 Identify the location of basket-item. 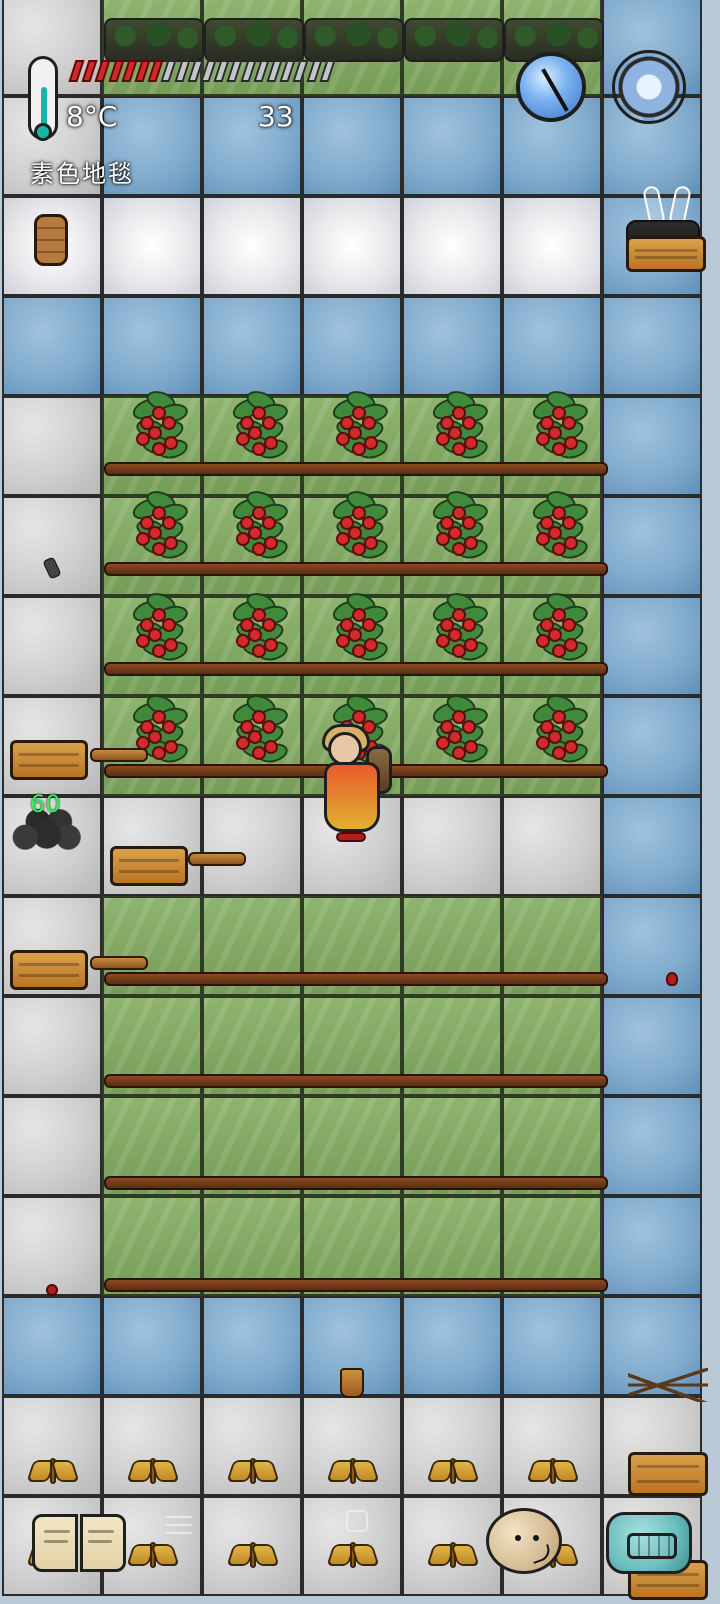
(51, 240).